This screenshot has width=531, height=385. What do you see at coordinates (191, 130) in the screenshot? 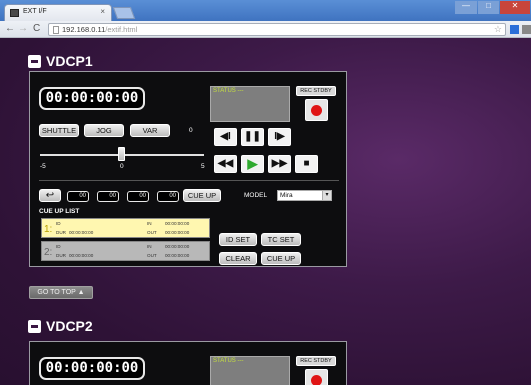
I see `speed-value: 0` at bounding box center [191, 130].